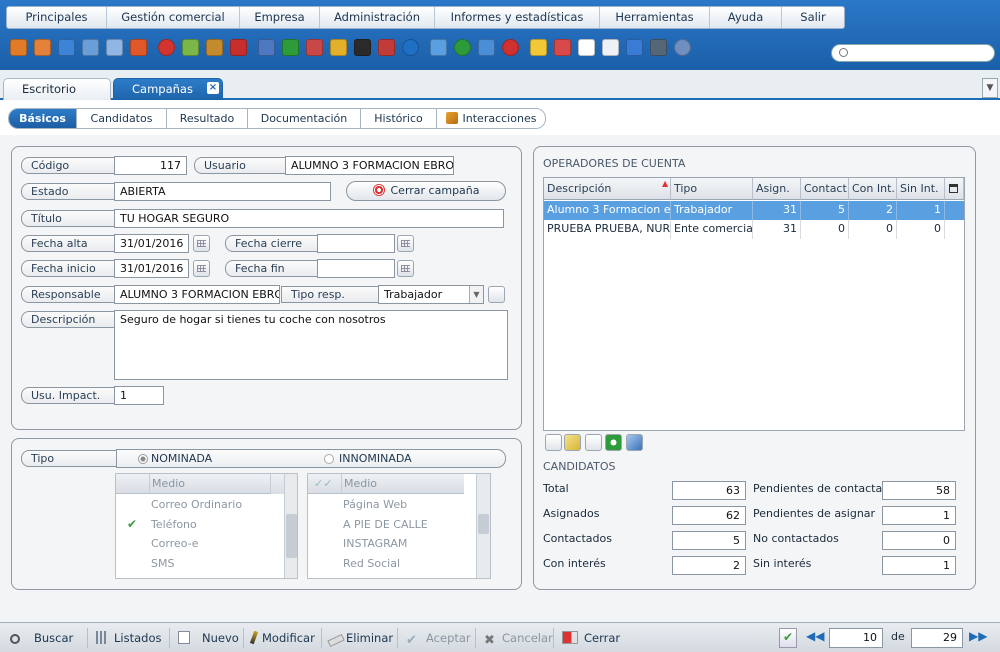 The height and width of the screenshot is (652, 1000). Describe the element at coordinates (304, 118) in the screenshot. I see `subtab-documentacion: Documentación` at that location.